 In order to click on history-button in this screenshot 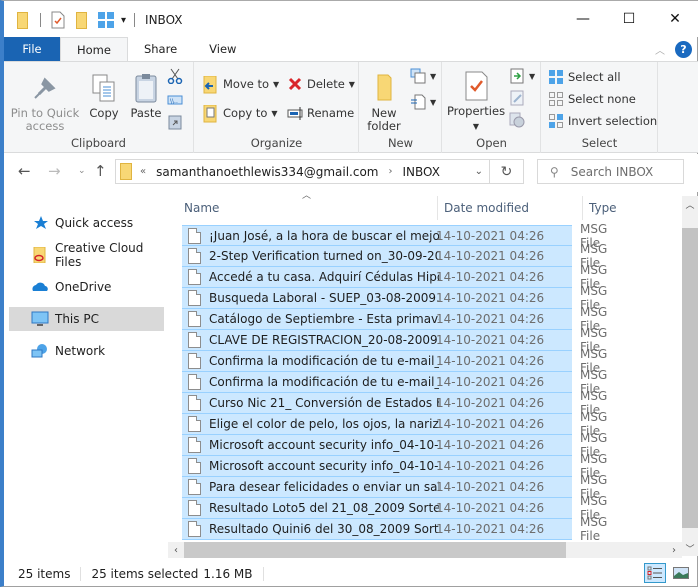, I will do `click(519, 120)`.